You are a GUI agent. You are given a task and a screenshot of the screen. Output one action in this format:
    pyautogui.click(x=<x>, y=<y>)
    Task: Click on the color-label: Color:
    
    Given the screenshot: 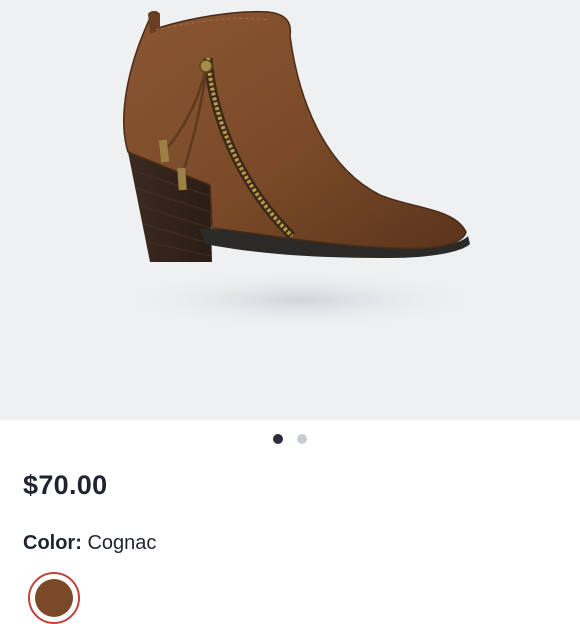 What is the action you would take?
    pyautogui.click(x=52, y=543)
    